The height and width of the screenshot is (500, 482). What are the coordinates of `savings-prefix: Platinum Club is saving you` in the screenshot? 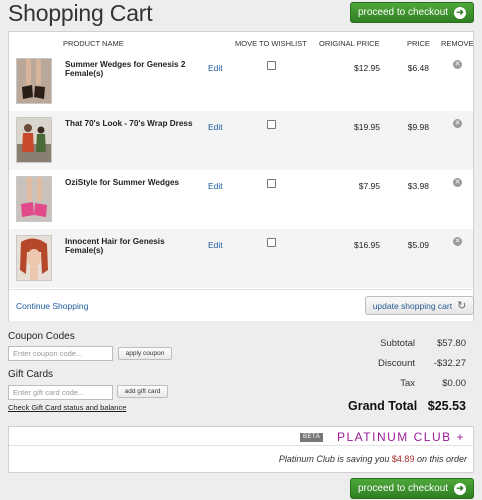 It's located at (334, 459).